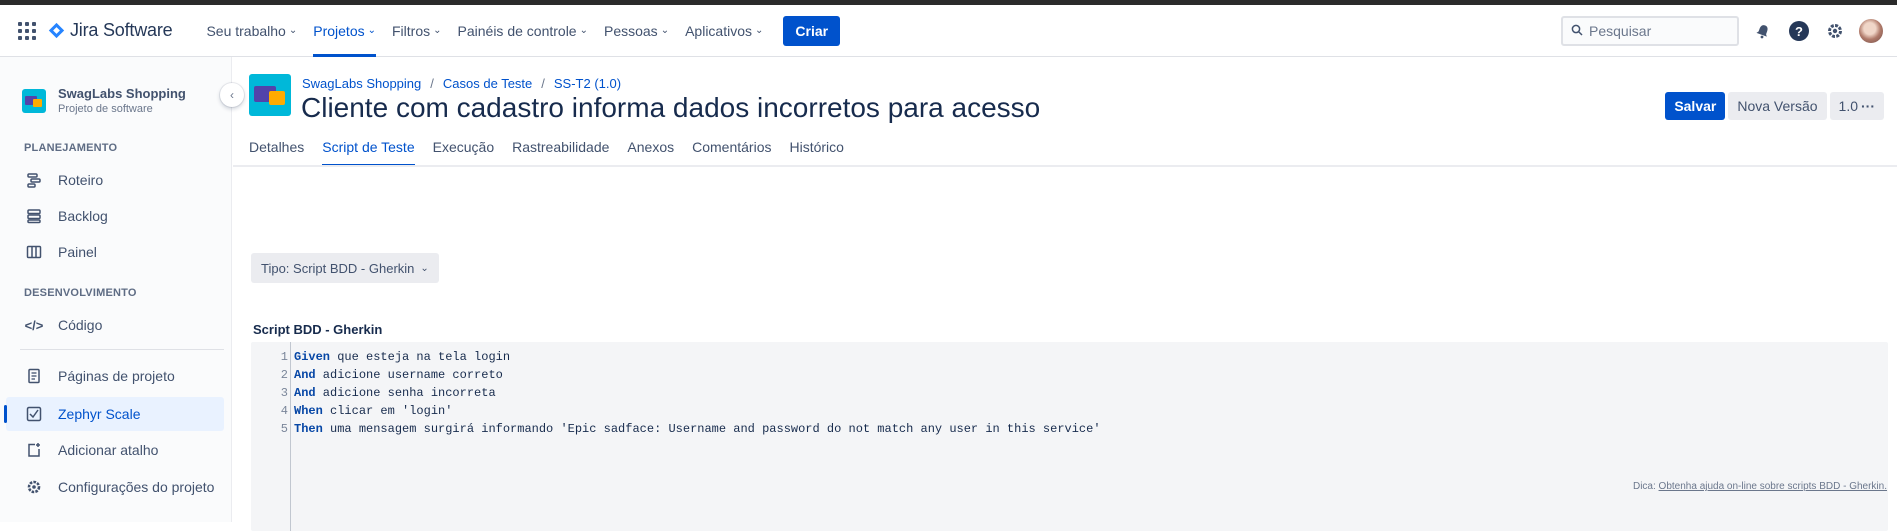 This screenshot has width=1897, height=531. Describe the element at coordinates (34, 216) in the screenshot. I see `backlog-icon` at that location.